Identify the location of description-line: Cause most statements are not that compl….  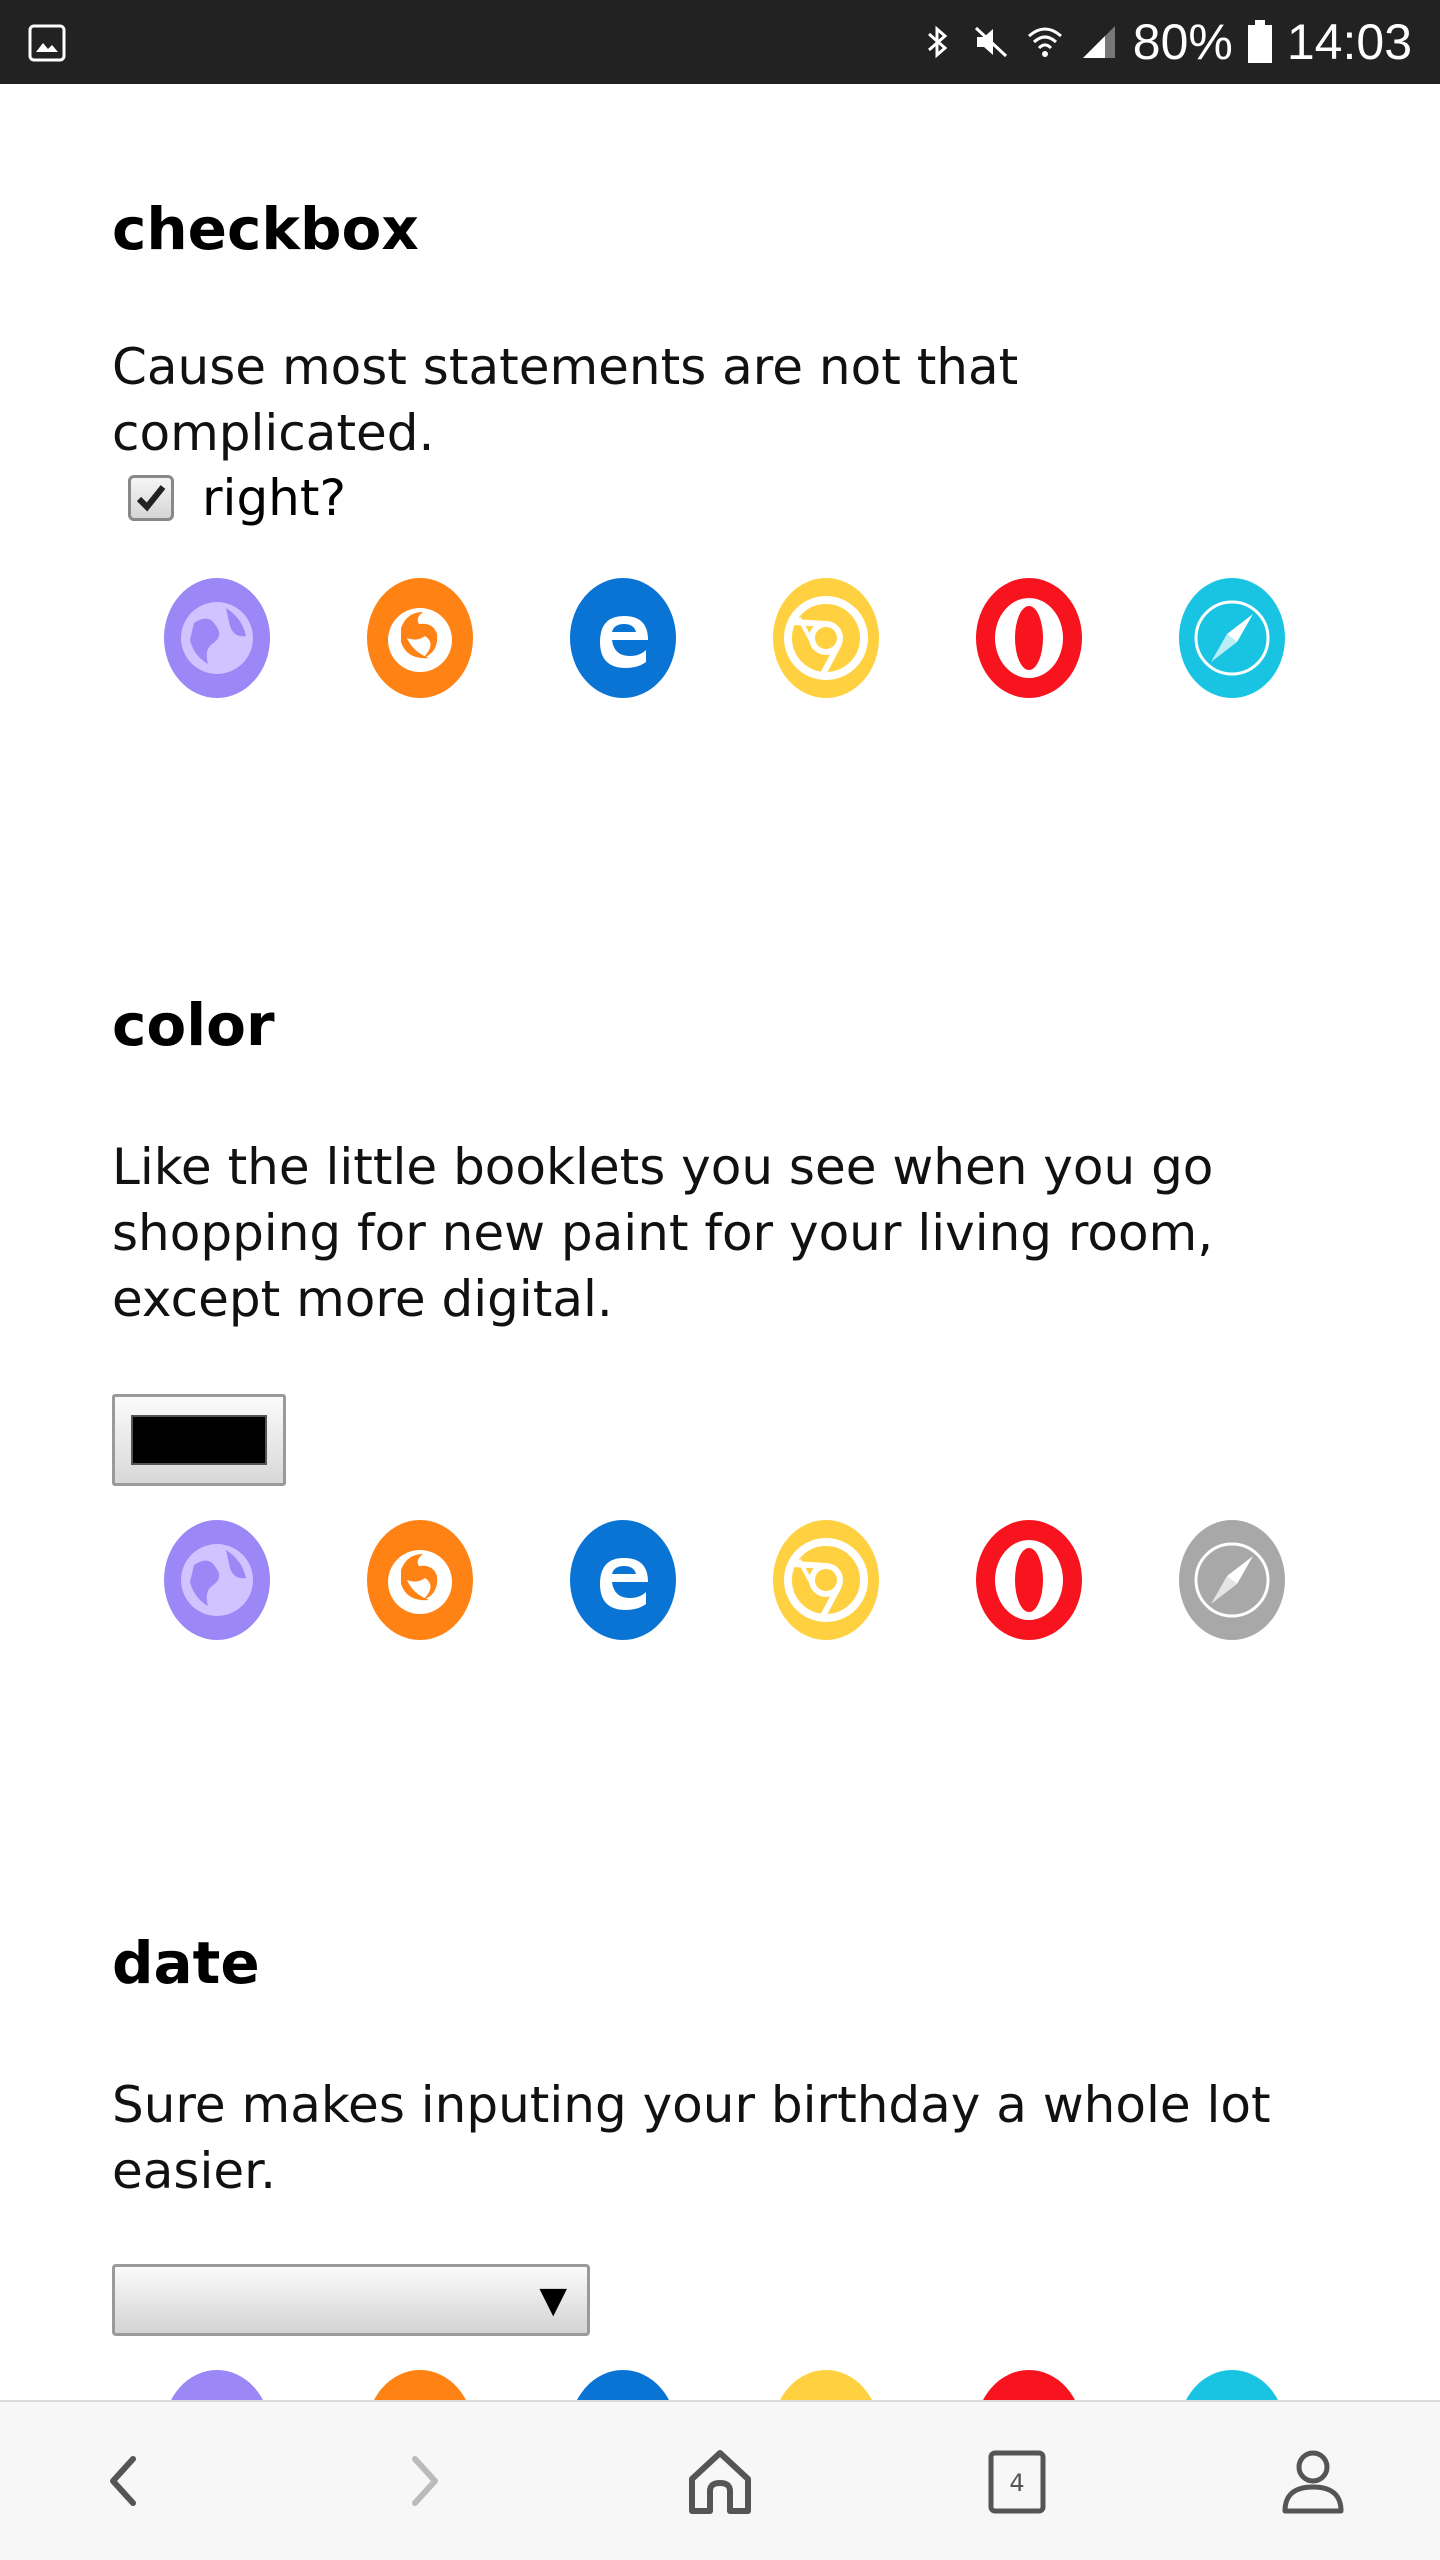
(565, 400).